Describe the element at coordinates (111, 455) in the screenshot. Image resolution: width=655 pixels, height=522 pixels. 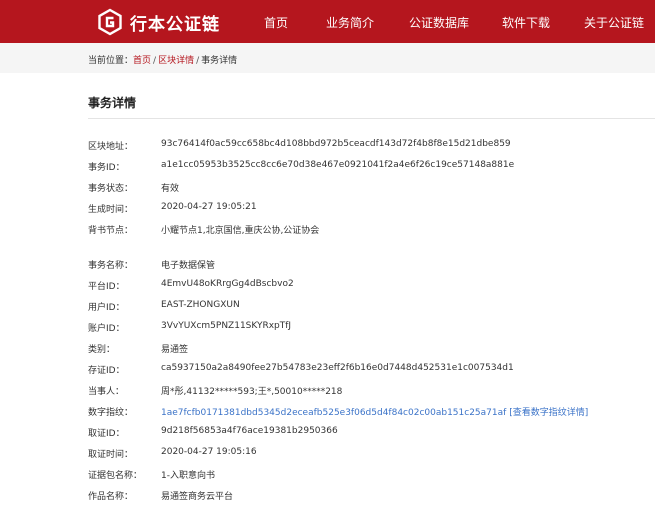
I see `detail-label: 取证时间：` at that location.